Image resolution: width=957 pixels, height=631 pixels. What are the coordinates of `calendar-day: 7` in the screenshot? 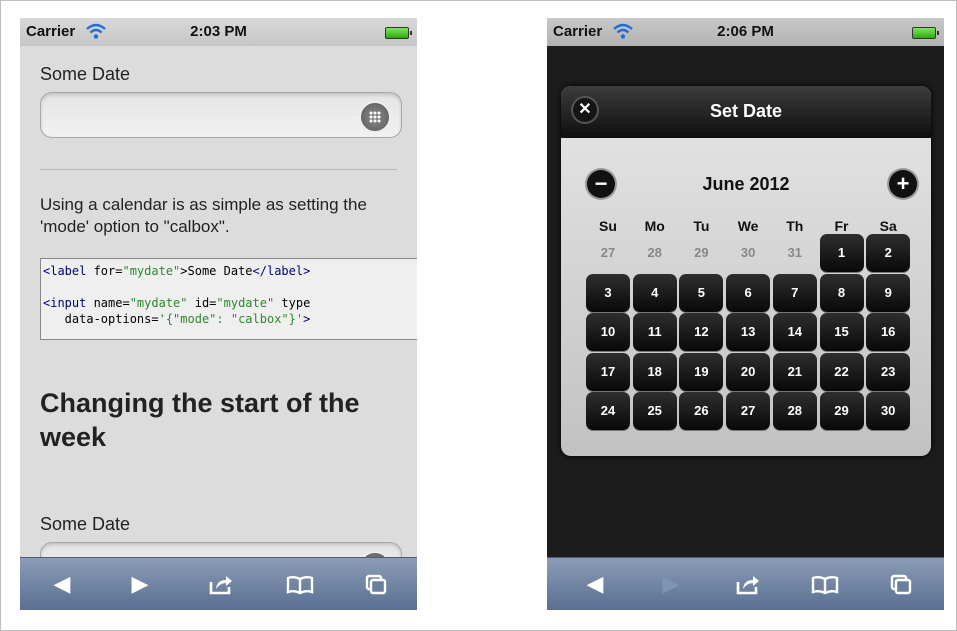 It's located at (794, 292).